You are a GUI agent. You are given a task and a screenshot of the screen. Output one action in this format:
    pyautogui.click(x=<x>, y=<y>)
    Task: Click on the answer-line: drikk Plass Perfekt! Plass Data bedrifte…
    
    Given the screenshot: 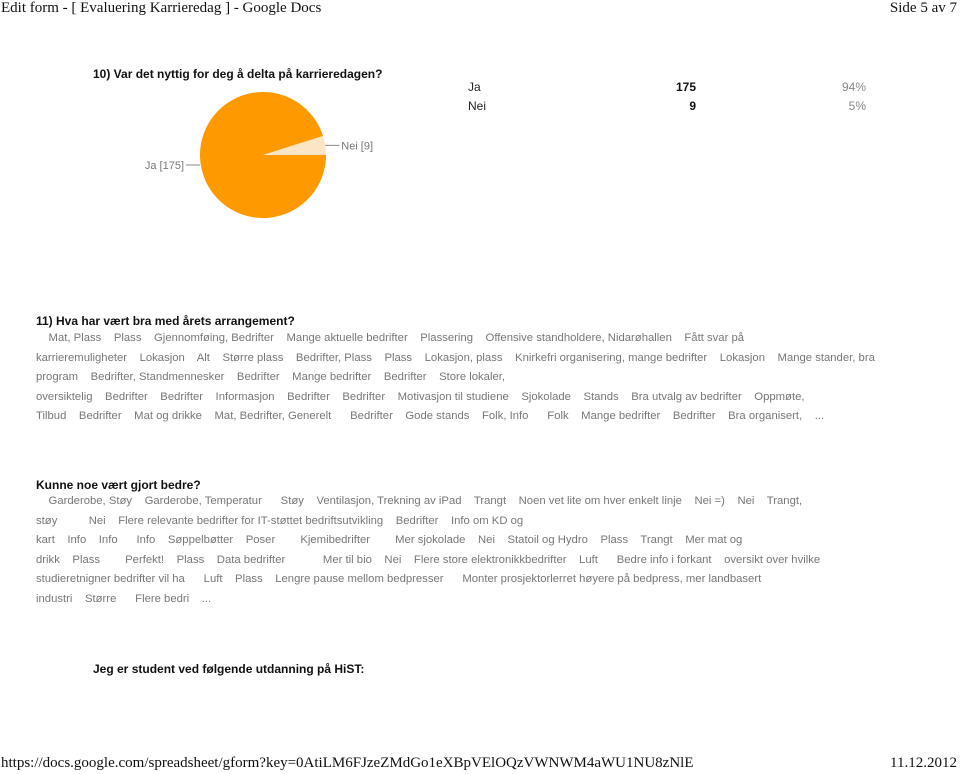 What is the action you would take?
    pyautogui.click(x=428, y=559)
    